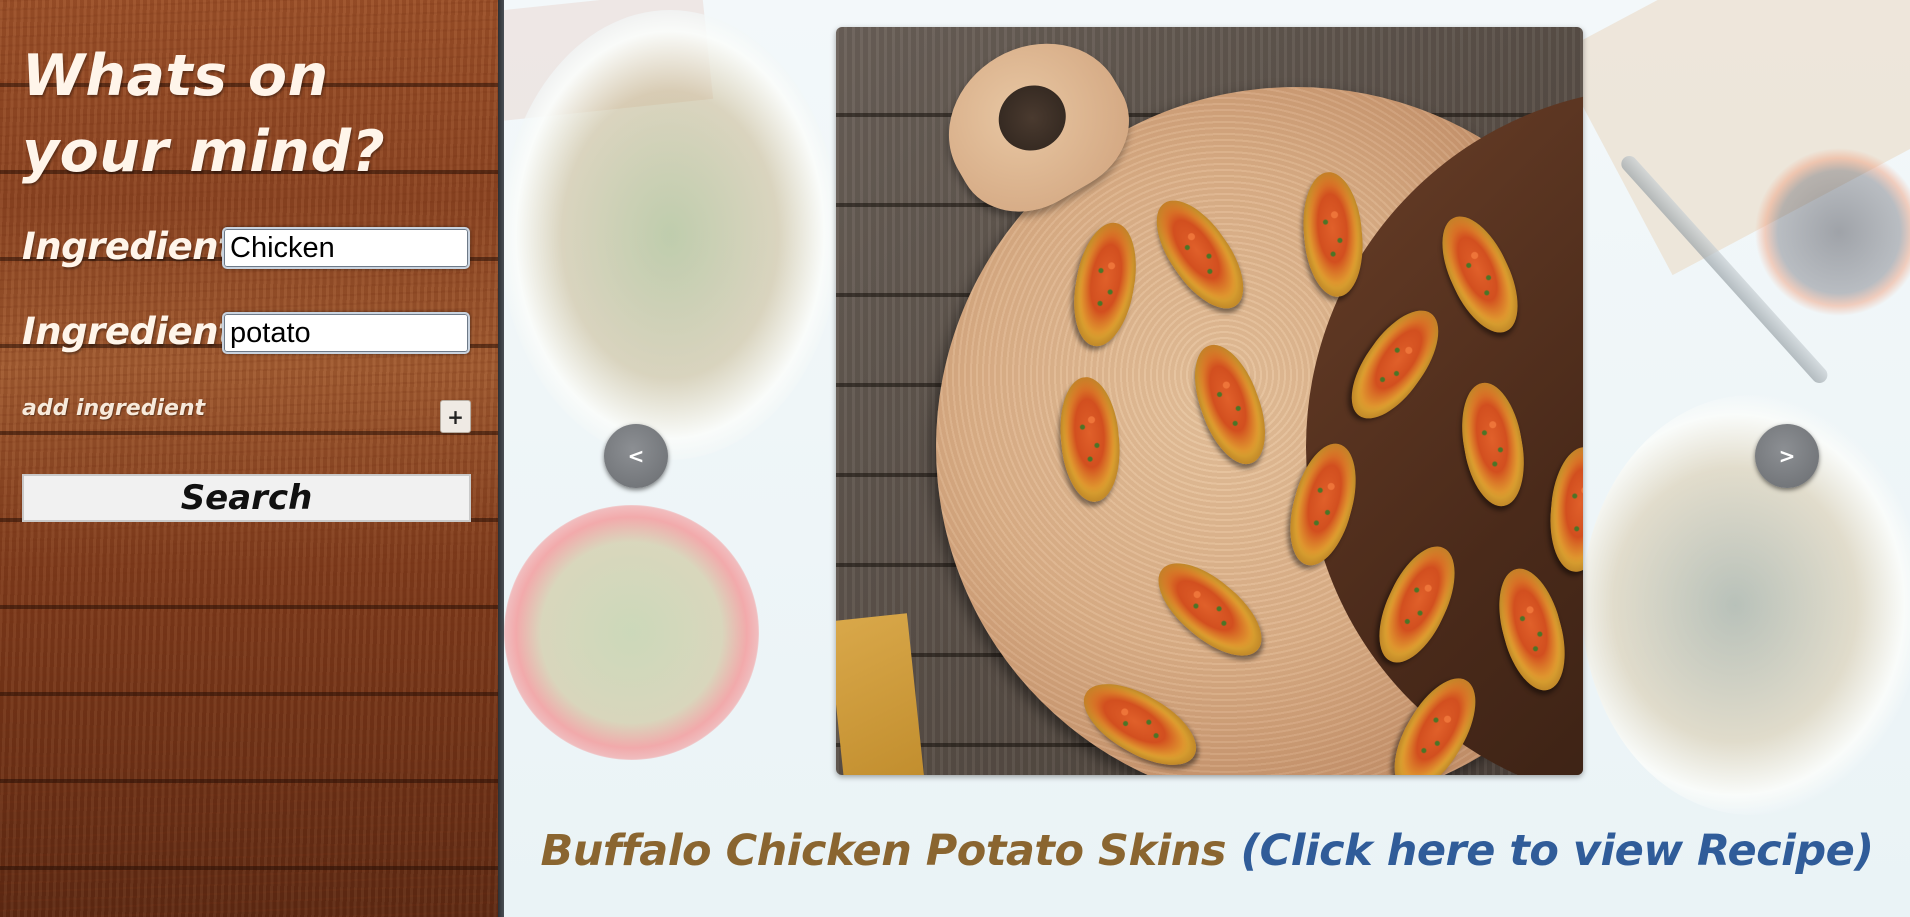  I want to click on sidebar-heading: Whats on your mind?, so click(204, 114).